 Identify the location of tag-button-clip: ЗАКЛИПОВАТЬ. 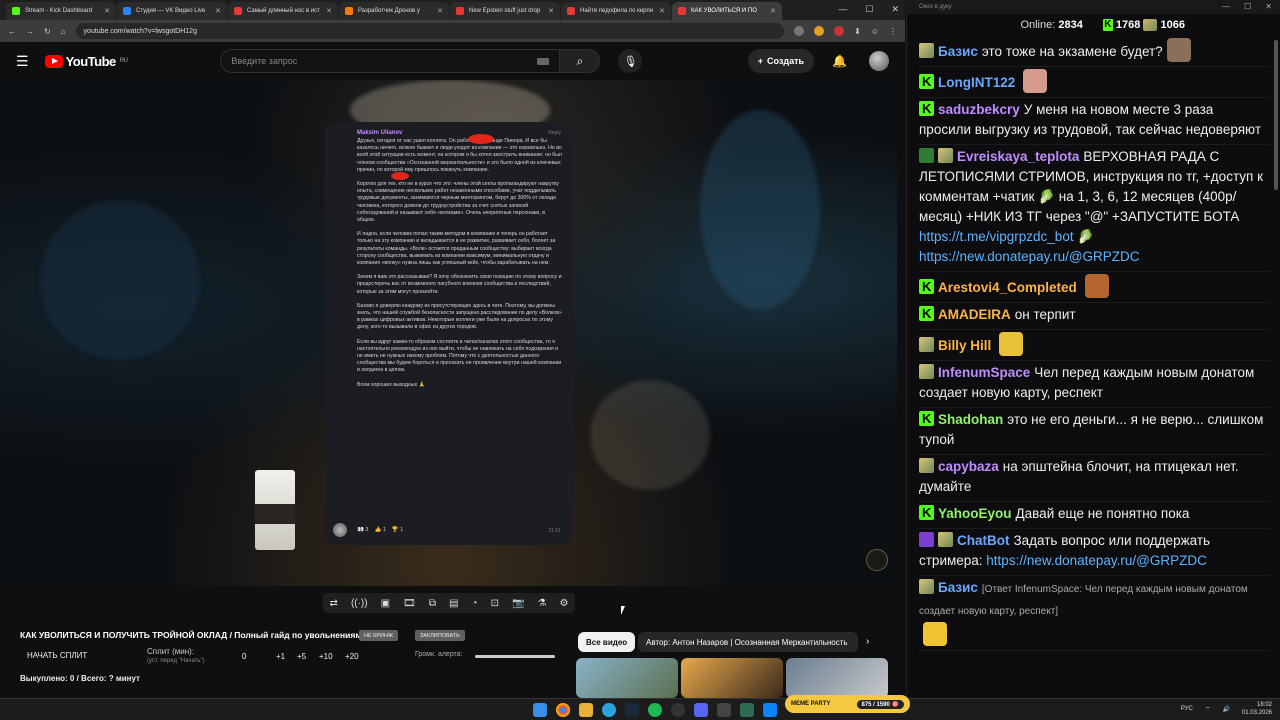
(440, 635).